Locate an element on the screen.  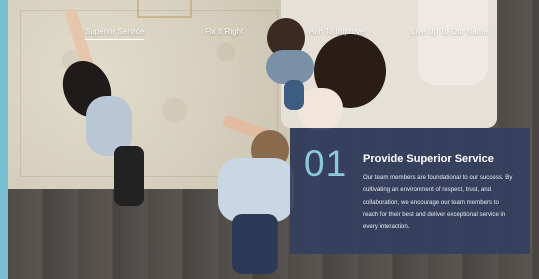
background-table is located at coordinates (164, 9).